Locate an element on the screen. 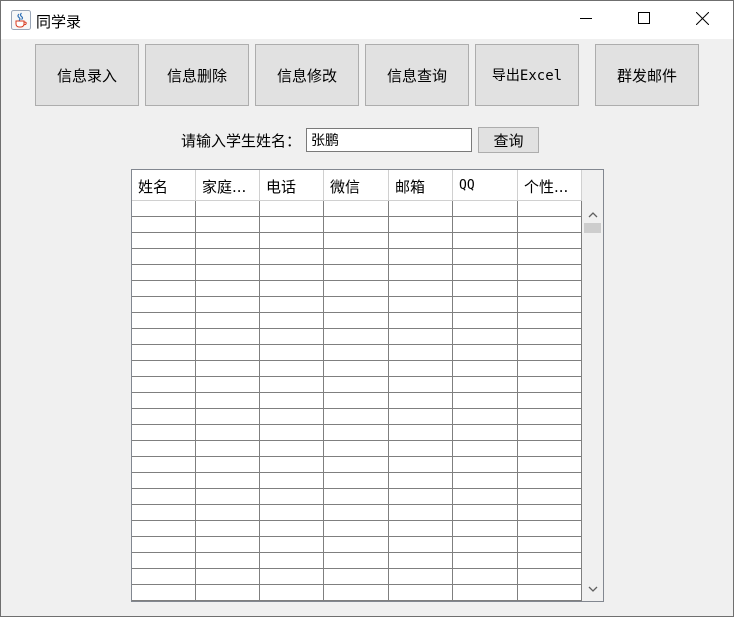  add-info-button: 信息录入 is located at coordinates (87, 75).